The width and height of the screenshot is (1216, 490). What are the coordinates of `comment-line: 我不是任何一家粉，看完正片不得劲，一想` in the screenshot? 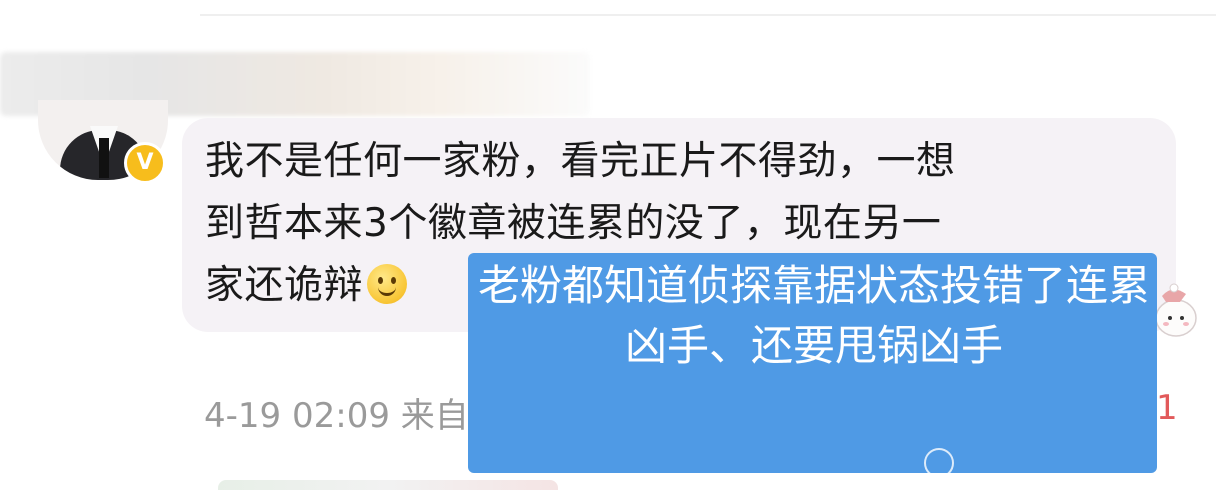 It's located at (580, 161).